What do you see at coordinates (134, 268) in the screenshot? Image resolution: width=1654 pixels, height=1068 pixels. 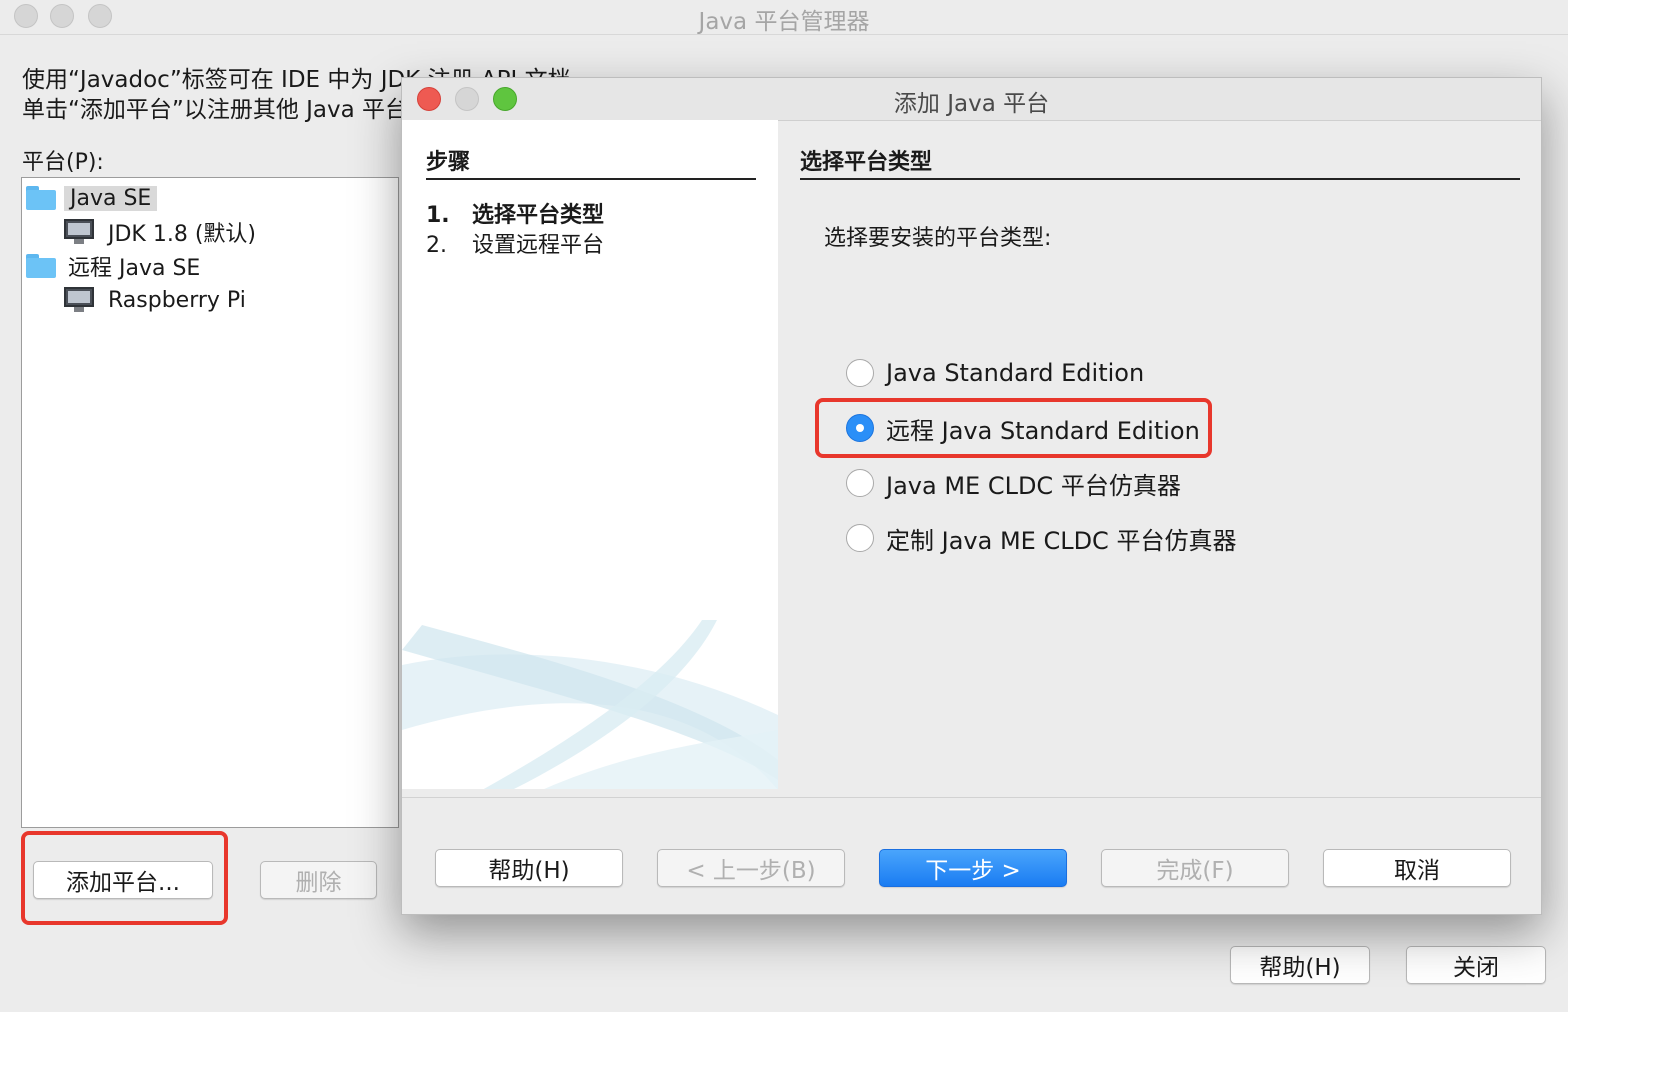 I see `tree-item-label: 远程 Java SE` at bounding box center [134, 268].